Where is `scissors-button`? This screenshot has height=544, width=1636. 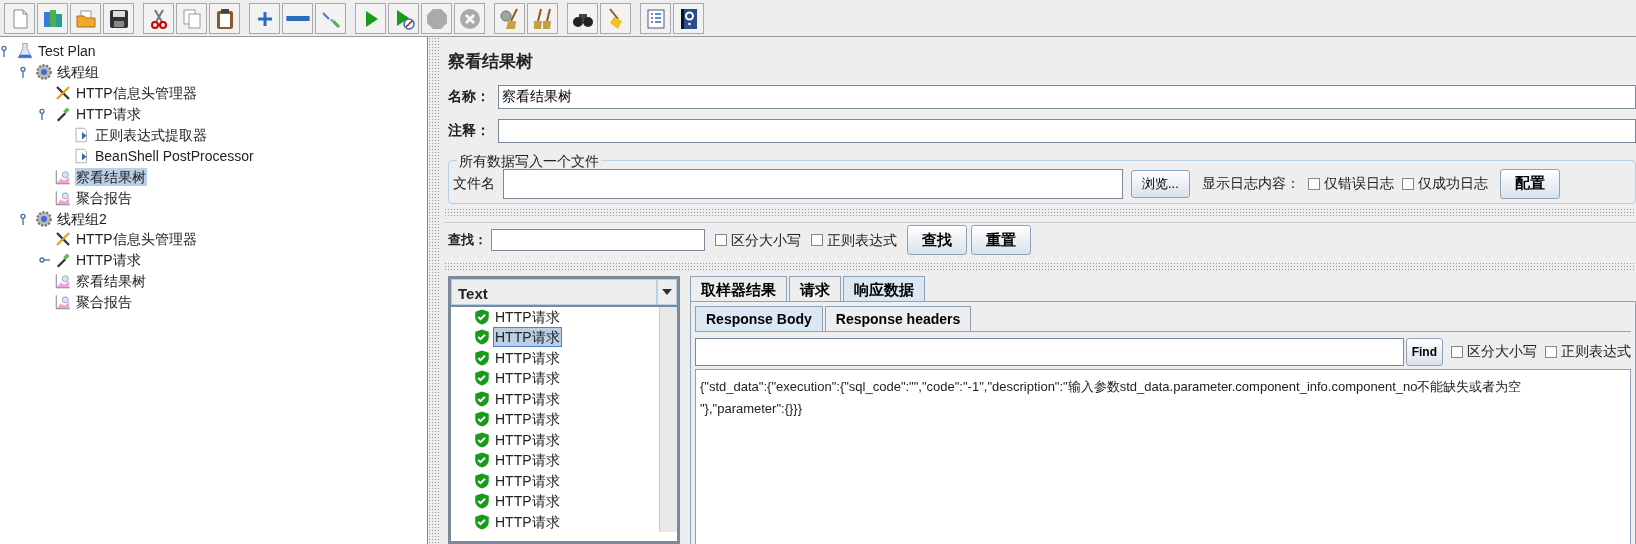
scissors-button is located at coordinates (158, 18).